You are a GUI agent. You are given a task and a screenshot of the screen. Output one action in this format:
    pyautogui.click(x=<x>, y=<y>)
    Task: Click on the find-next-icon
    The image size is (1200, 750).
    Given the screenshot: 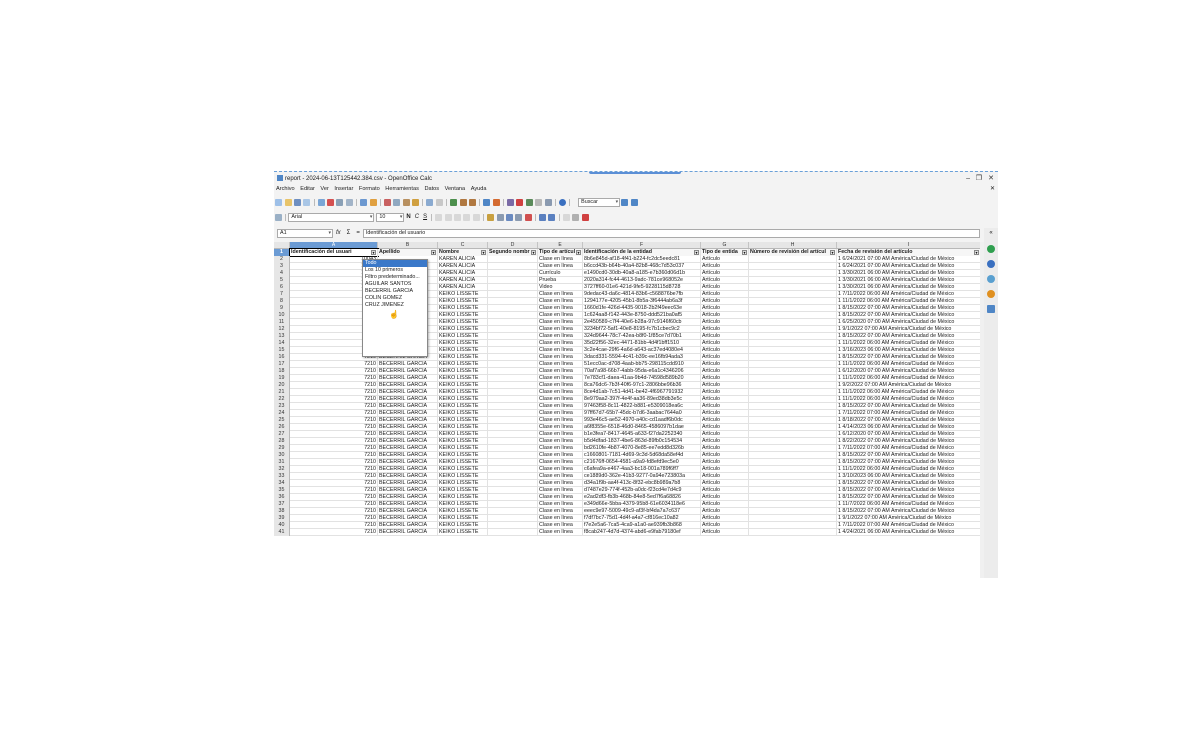 What is the action you would take?
    pyautogui.click(x=625, y=202)
    